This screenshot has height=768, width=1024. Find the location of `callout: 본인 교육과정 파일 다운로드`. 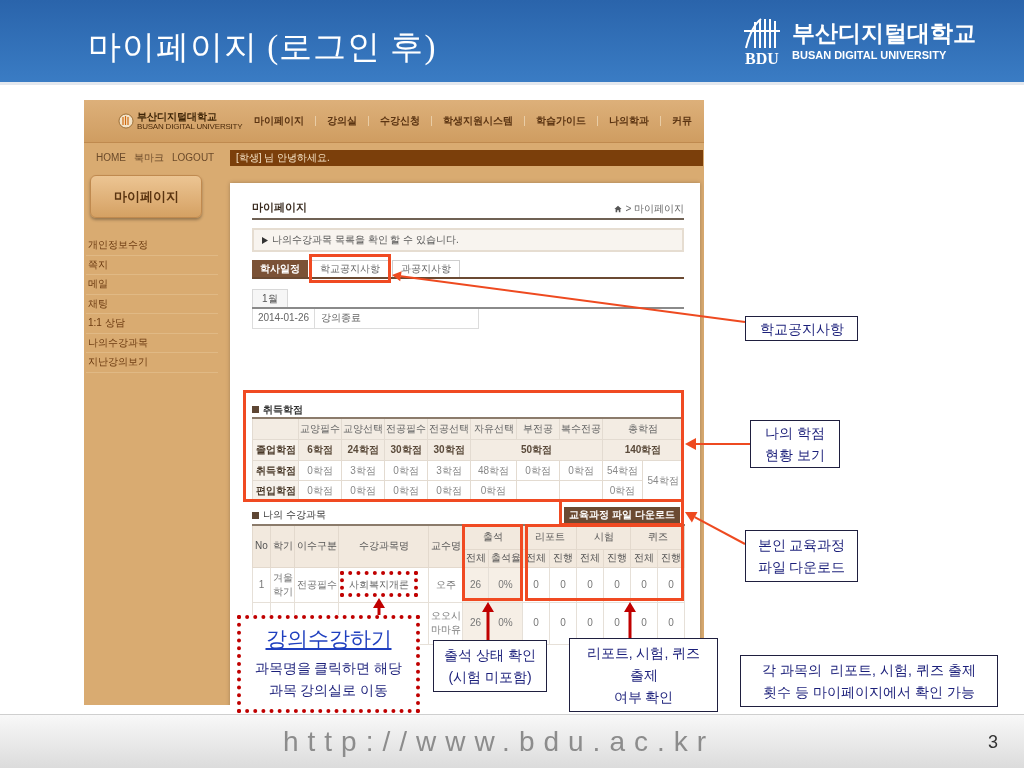

callout: 본인 교육과정 파일 다운로드 is located at coordinates (801, 556).